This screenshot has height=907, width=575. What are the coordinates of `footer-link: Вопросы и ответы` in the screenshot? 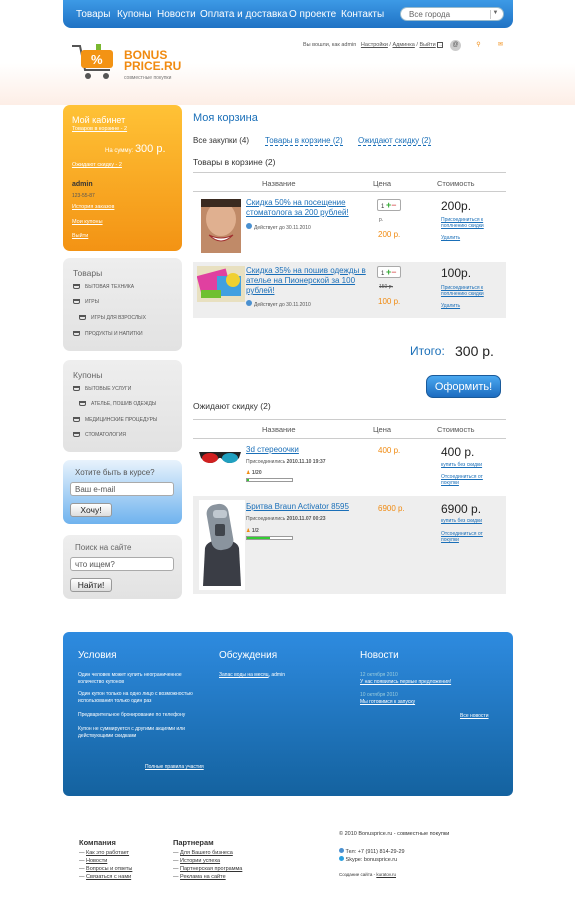 It's located at (109, 869).